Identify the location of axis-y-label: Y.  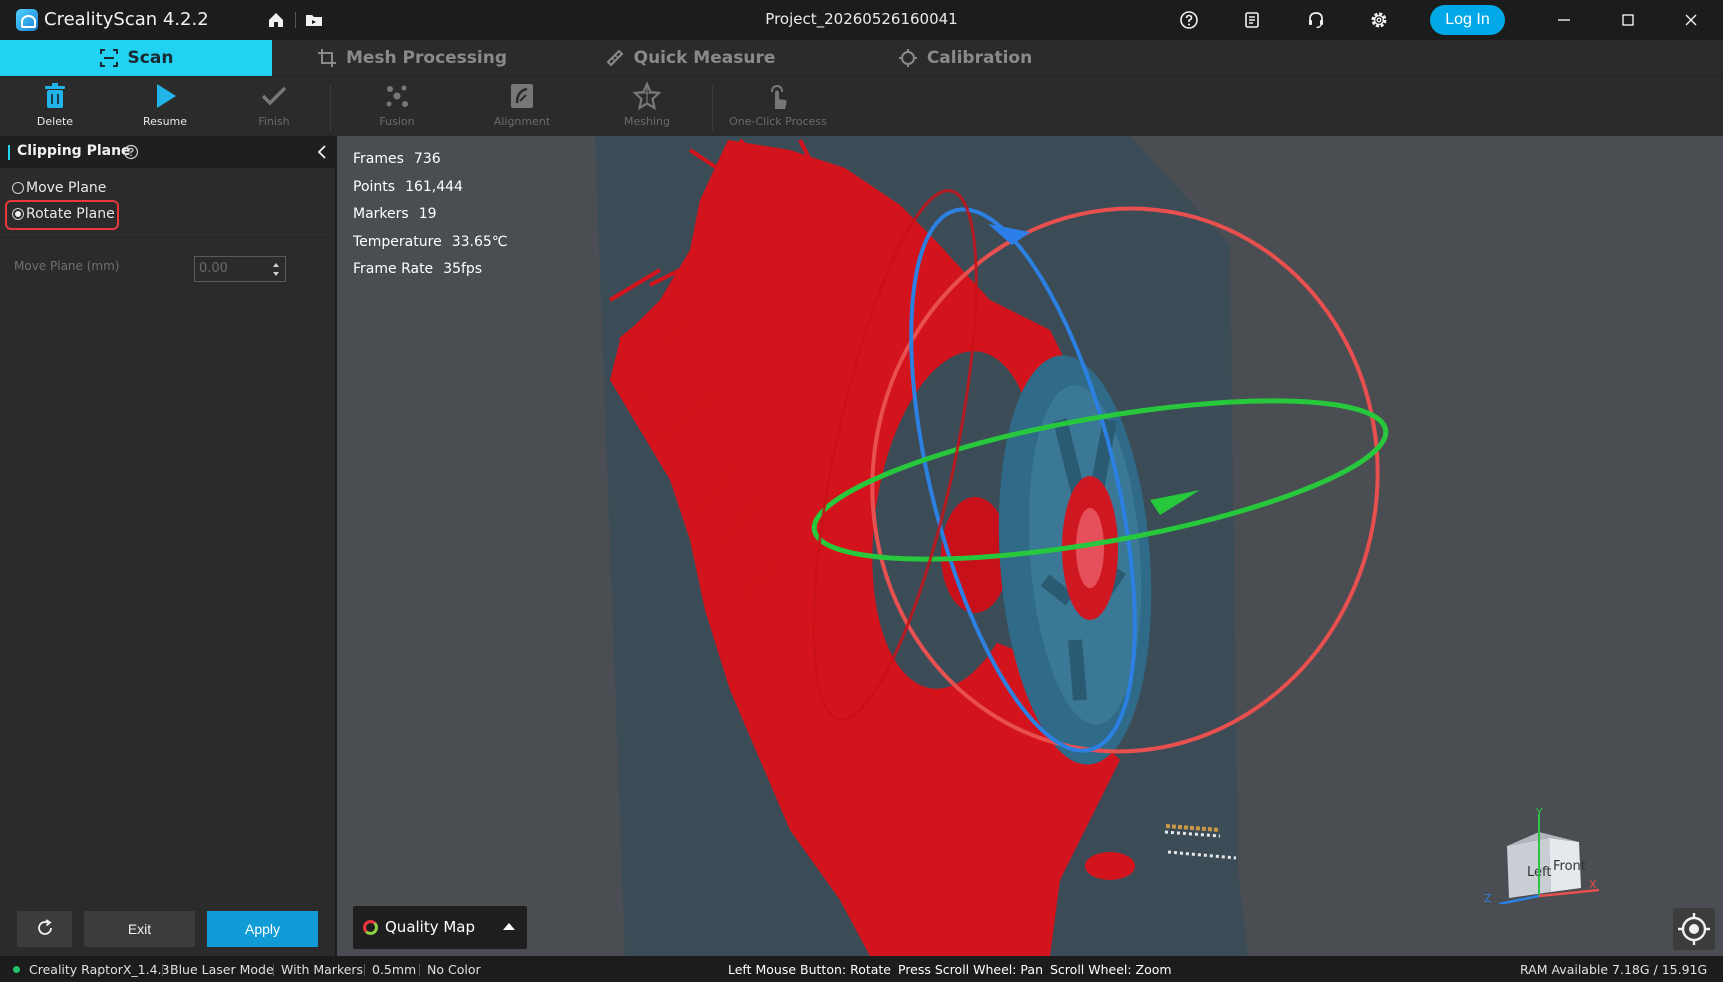
(1539, 813).